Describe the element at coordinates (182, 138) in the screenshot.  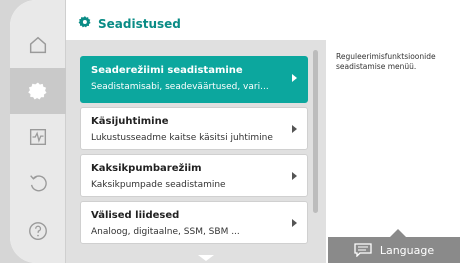
I see `menu-item-subtitle: Lukustusseadme kaitse käsitsi juhtimine` at that location.